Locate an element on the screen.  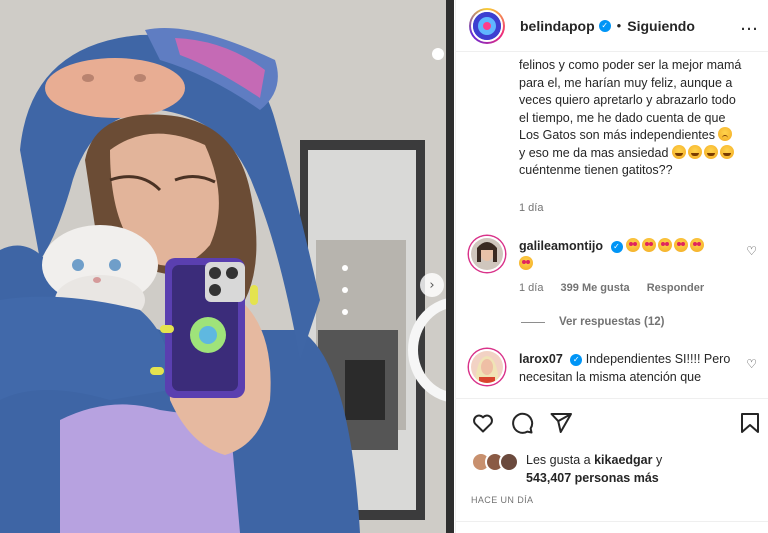
likes-count: 543,407 personas más is located at coordinates (592, 478).